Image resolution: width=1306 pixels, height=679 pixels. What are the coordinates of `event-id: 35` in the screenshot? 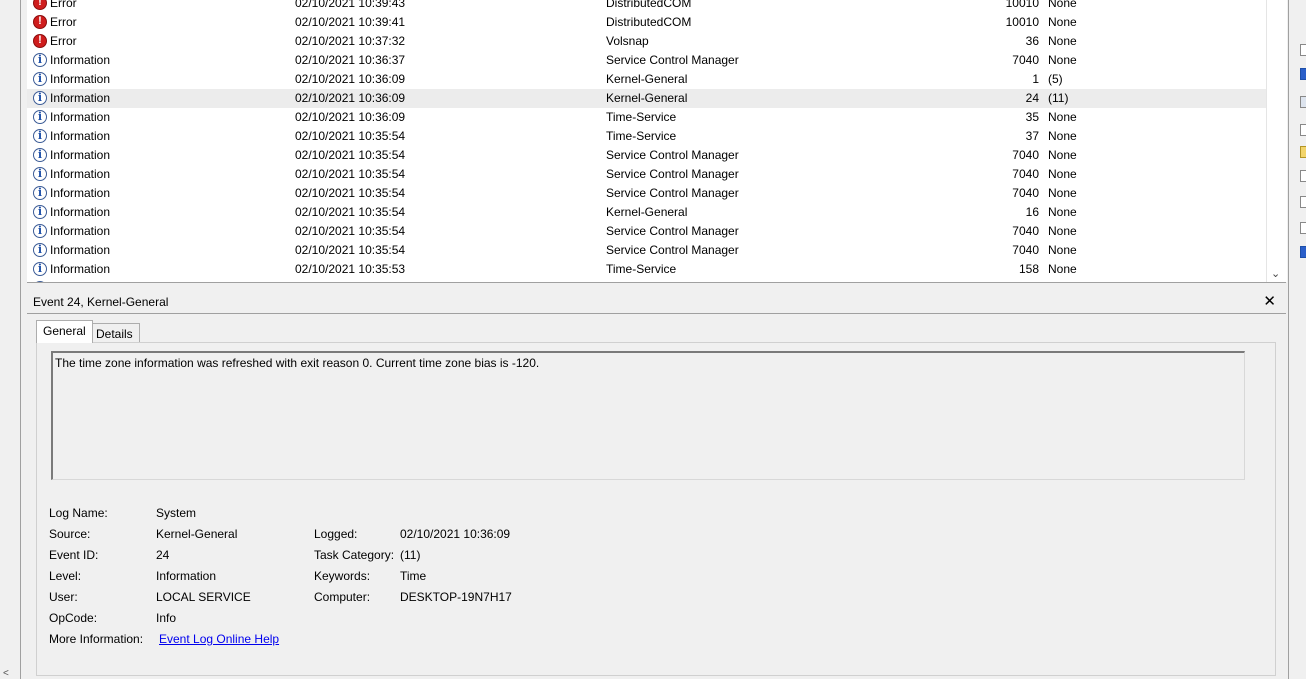 It's located at (1032, 117).